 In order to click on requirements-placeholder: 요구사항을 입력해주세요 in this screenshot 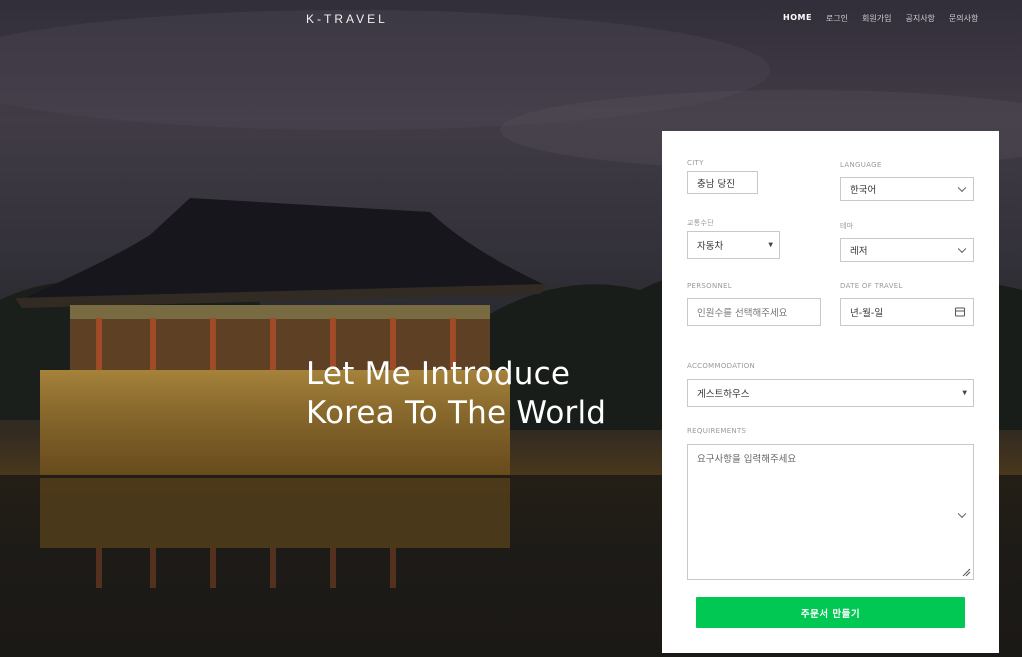, I will do `click(747, 459)`.